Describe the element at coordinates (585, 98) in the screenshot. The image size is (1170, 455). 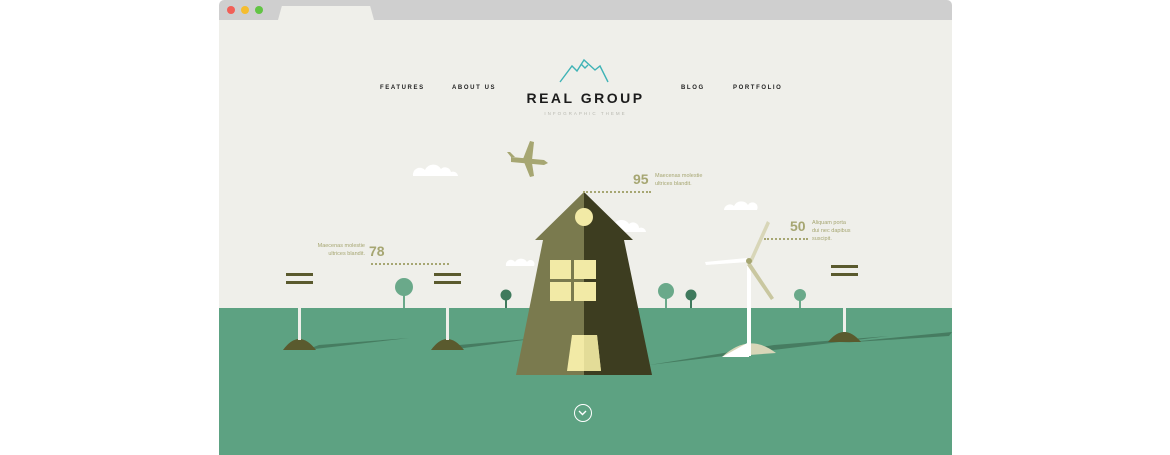
I see `brand-title: REAL GROUP` at that location.